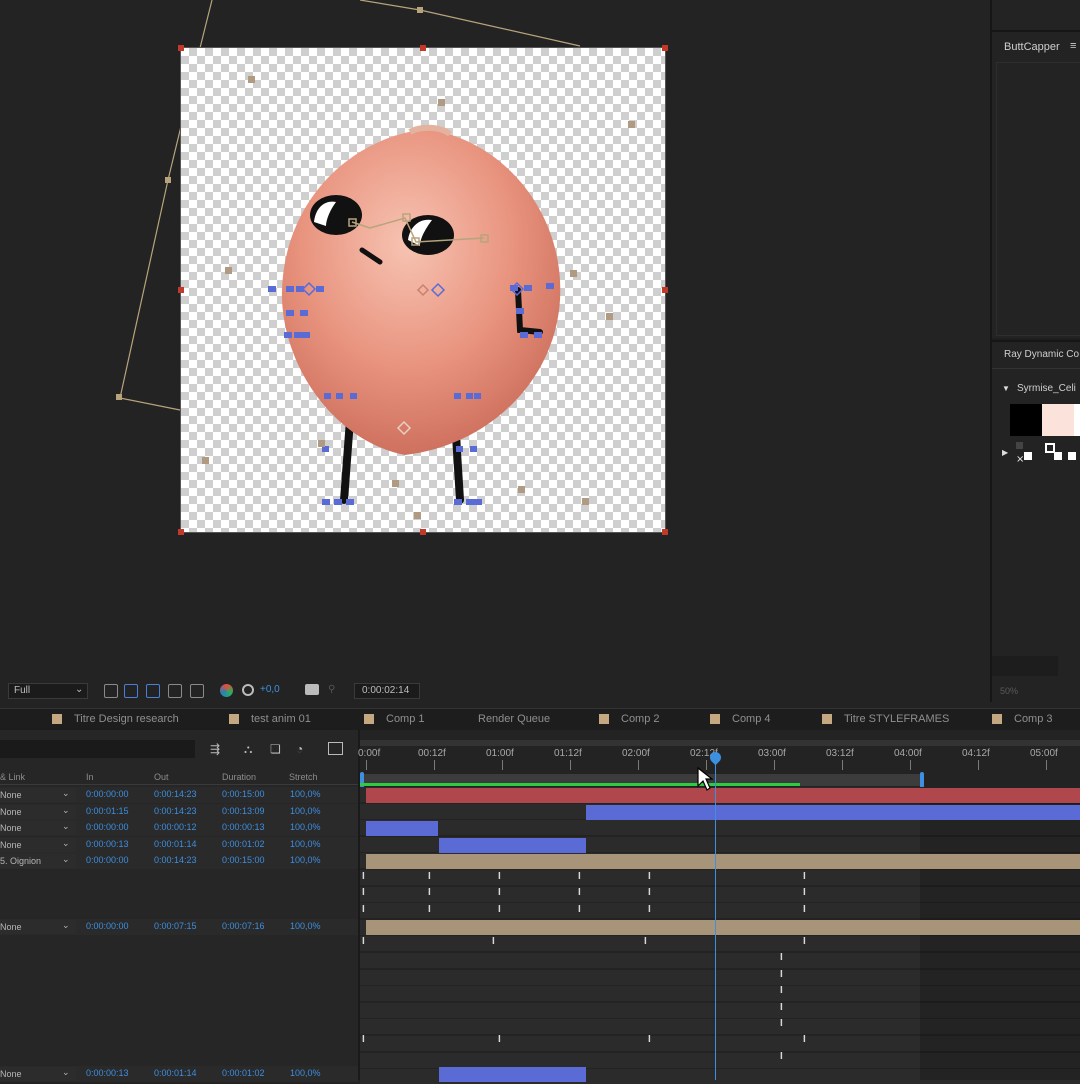 The width and height of the screenshot is (1080, 1084). What do you see at coordinates (514, 719) in the screenshot?
I see `tab-4: Render Queue` at bounding box center [514, 719].